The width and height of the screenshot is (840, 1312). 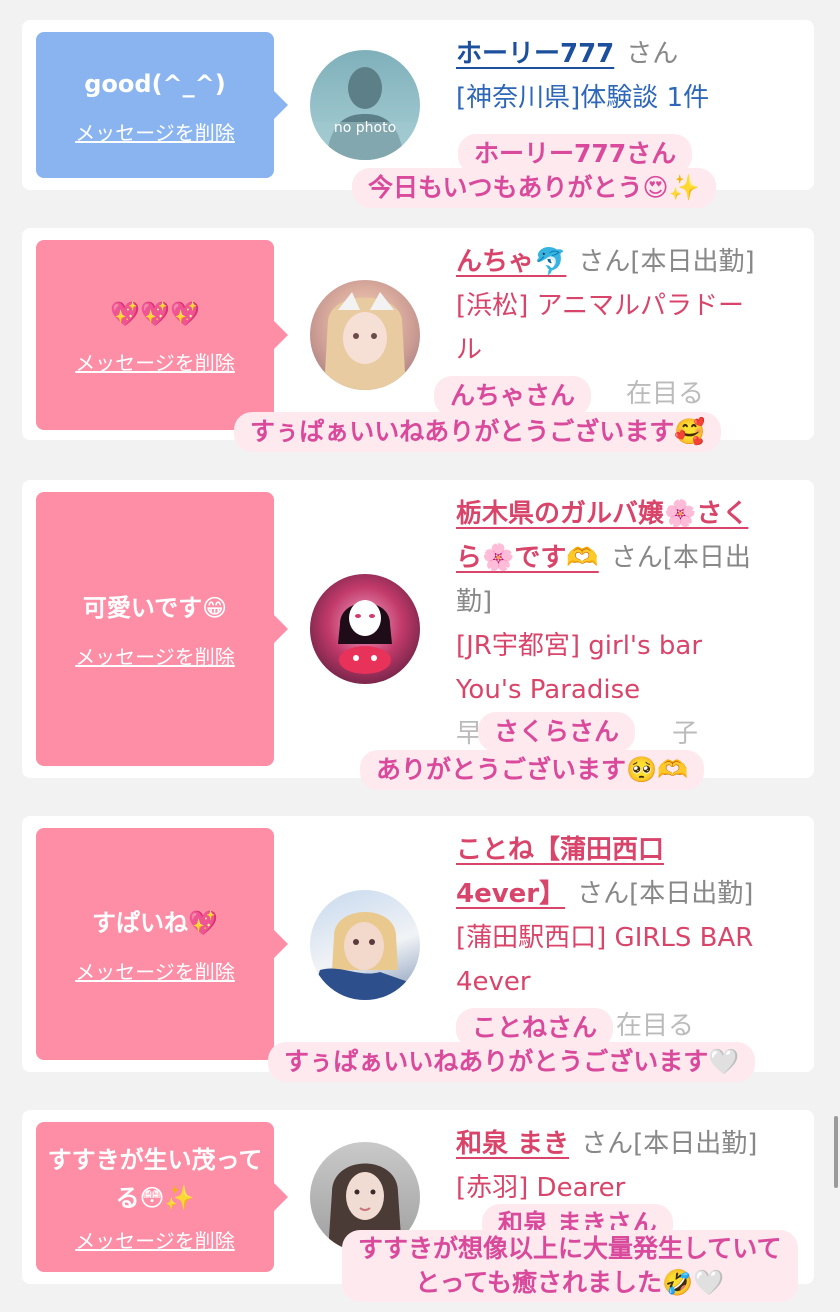 What do you see at coordinates (493, 982) in the screenshot?
I see `shop-name-cont: 4ever` at bounding box center [493, 982].